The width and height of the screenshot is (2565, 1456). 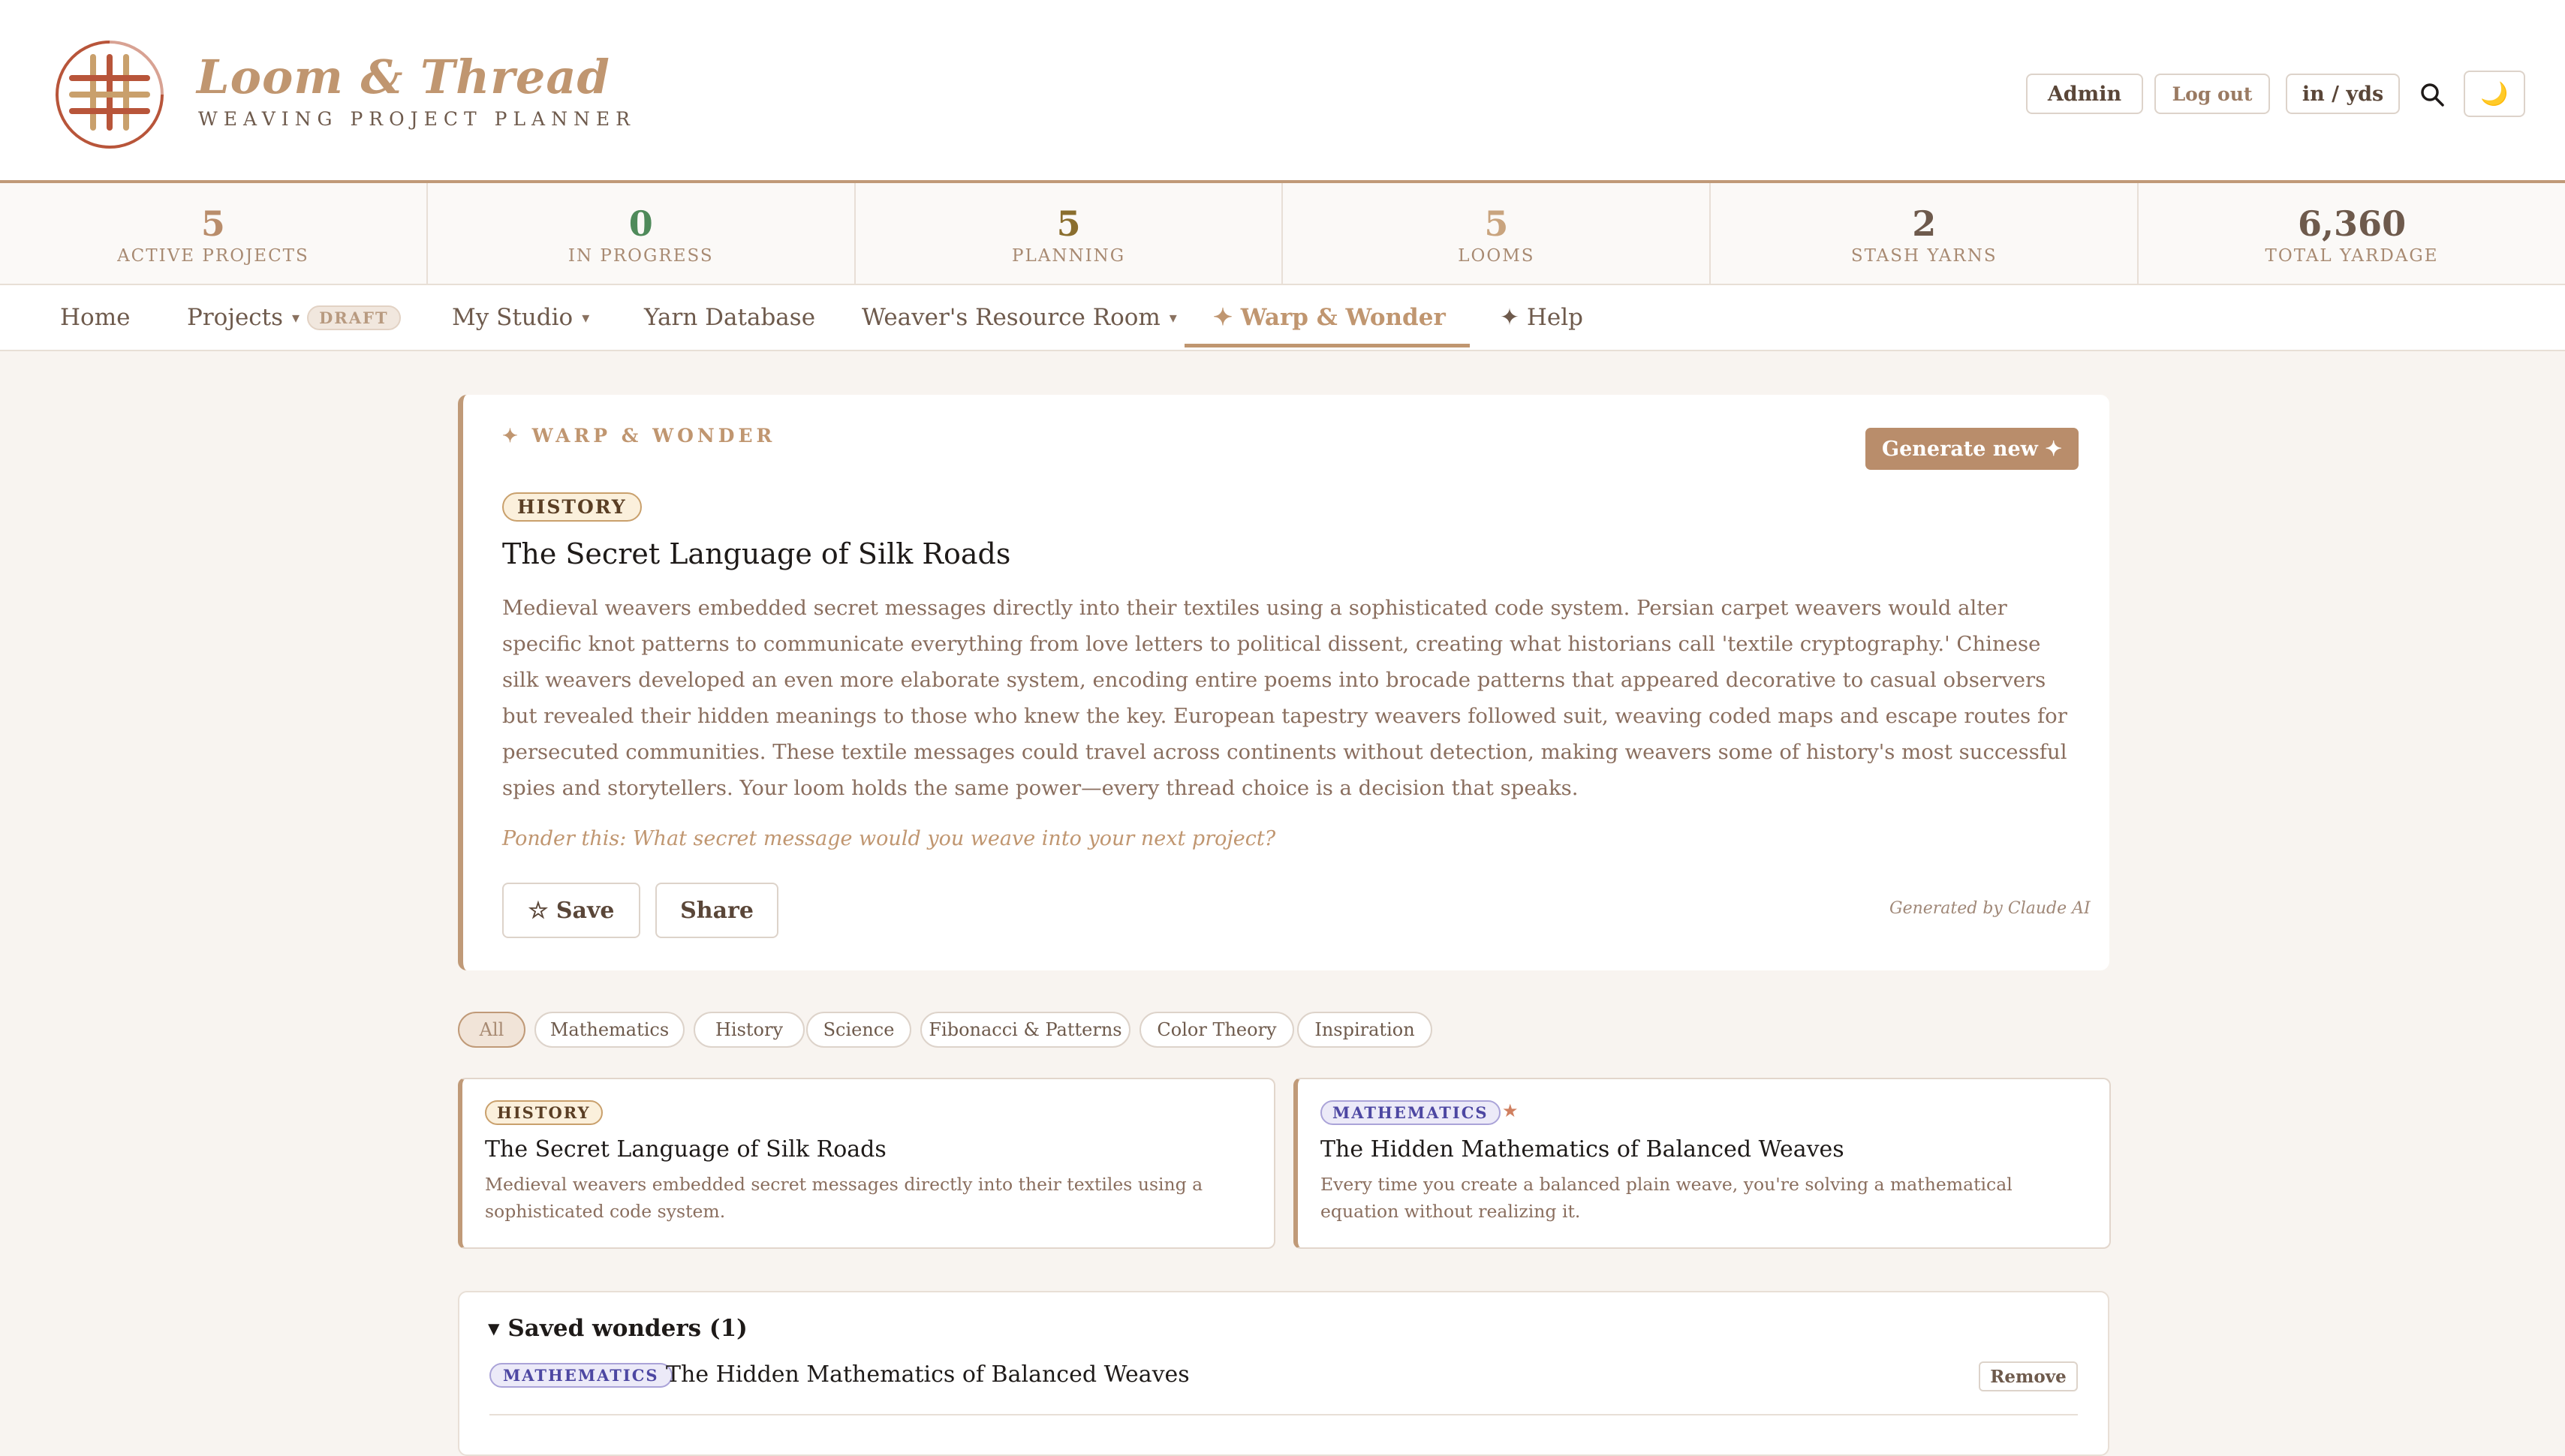 I want to click on nav-projects: Projects ▾ DRAFT, so click(x=294, y=317).